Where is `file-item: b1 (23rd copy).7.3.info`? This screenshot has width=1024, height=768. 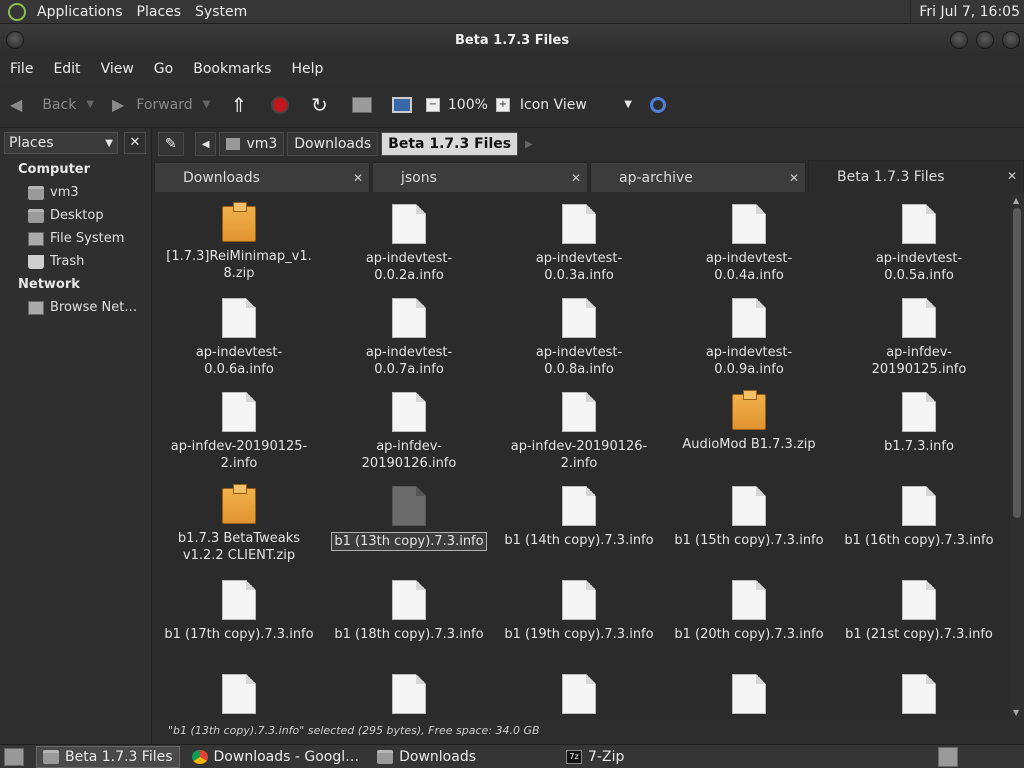
file-item: b1 (23rd copy).7.3.info is located at coordinates (409, 691).